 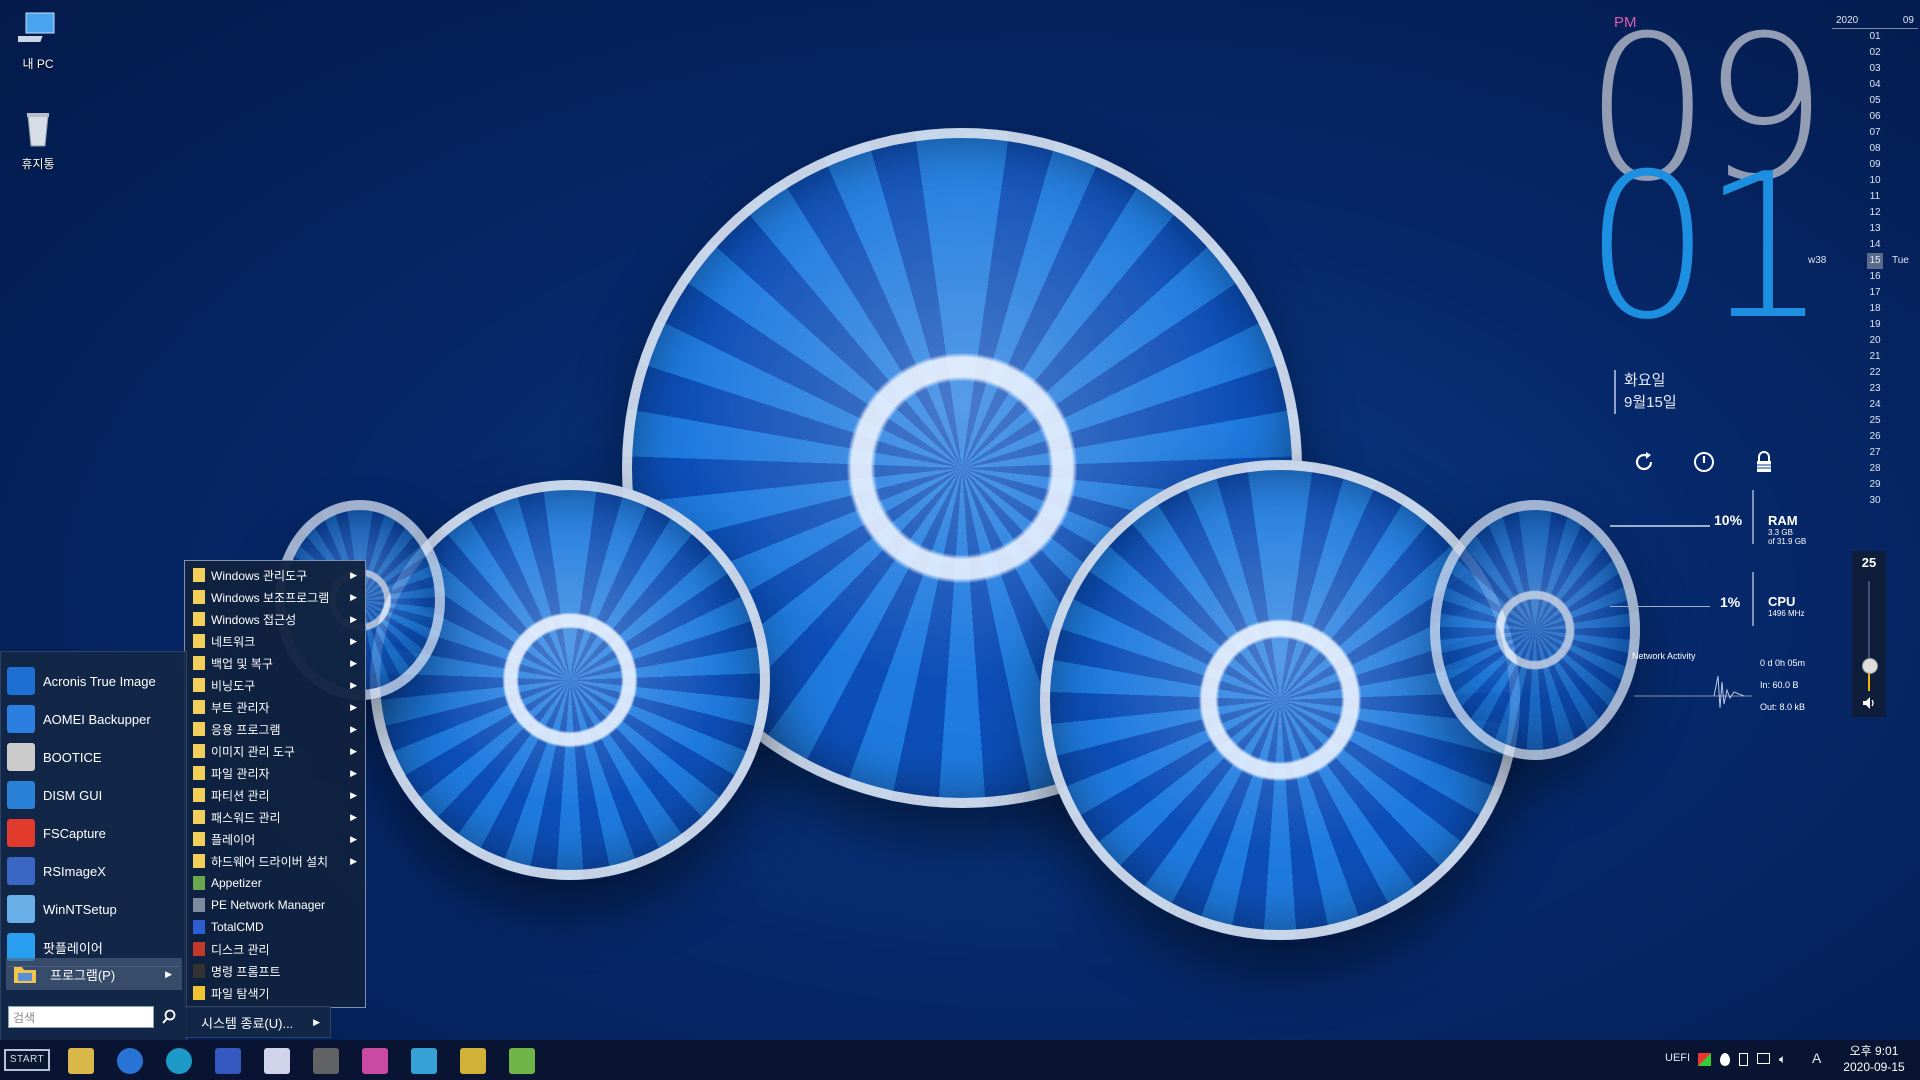 I want to click on appetizer-icon, so click(x=199, y=883).